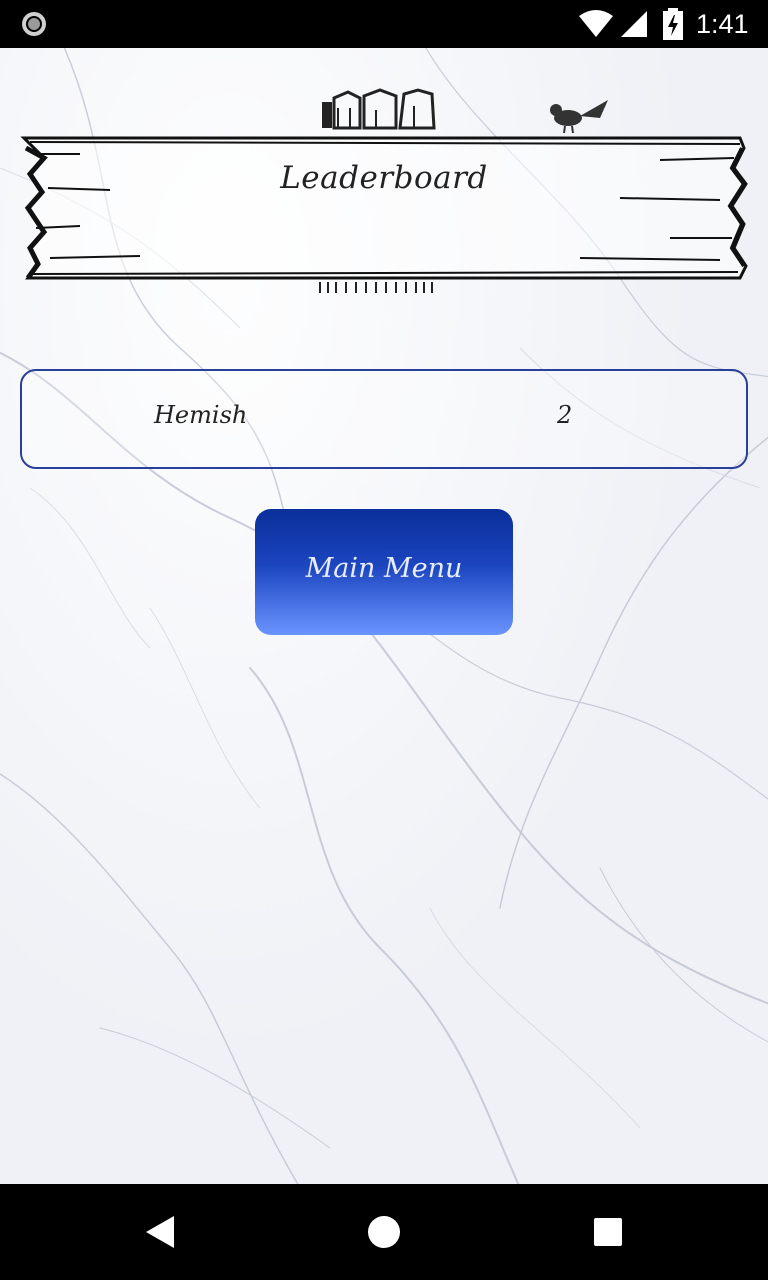 This screenshot has width=768, height=1280. What do you see at coordinates (379, 109) in the screenshot?
I see `rooftops-decoration` at bounding box center [379, 109].